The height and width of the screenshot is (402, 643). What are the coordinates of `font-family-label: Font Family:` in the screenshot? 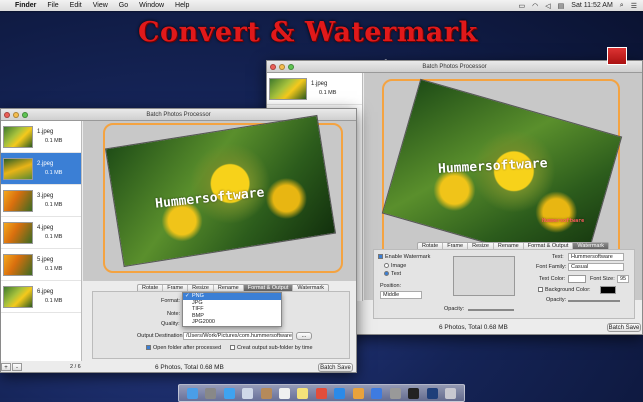 It's located at (551, 267).